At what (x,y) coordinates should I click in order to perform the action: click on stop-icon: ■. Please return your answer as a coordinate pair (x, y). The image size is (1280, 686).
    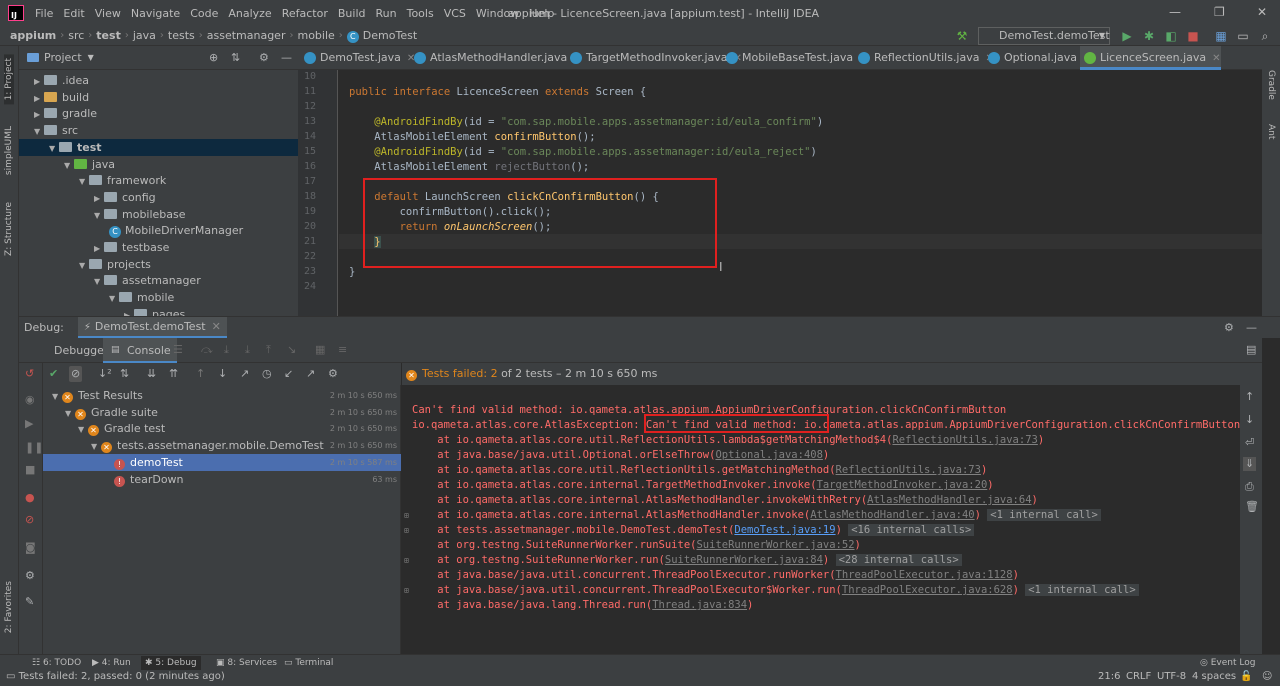
    Looking at the image, I should click on (1193, 36).